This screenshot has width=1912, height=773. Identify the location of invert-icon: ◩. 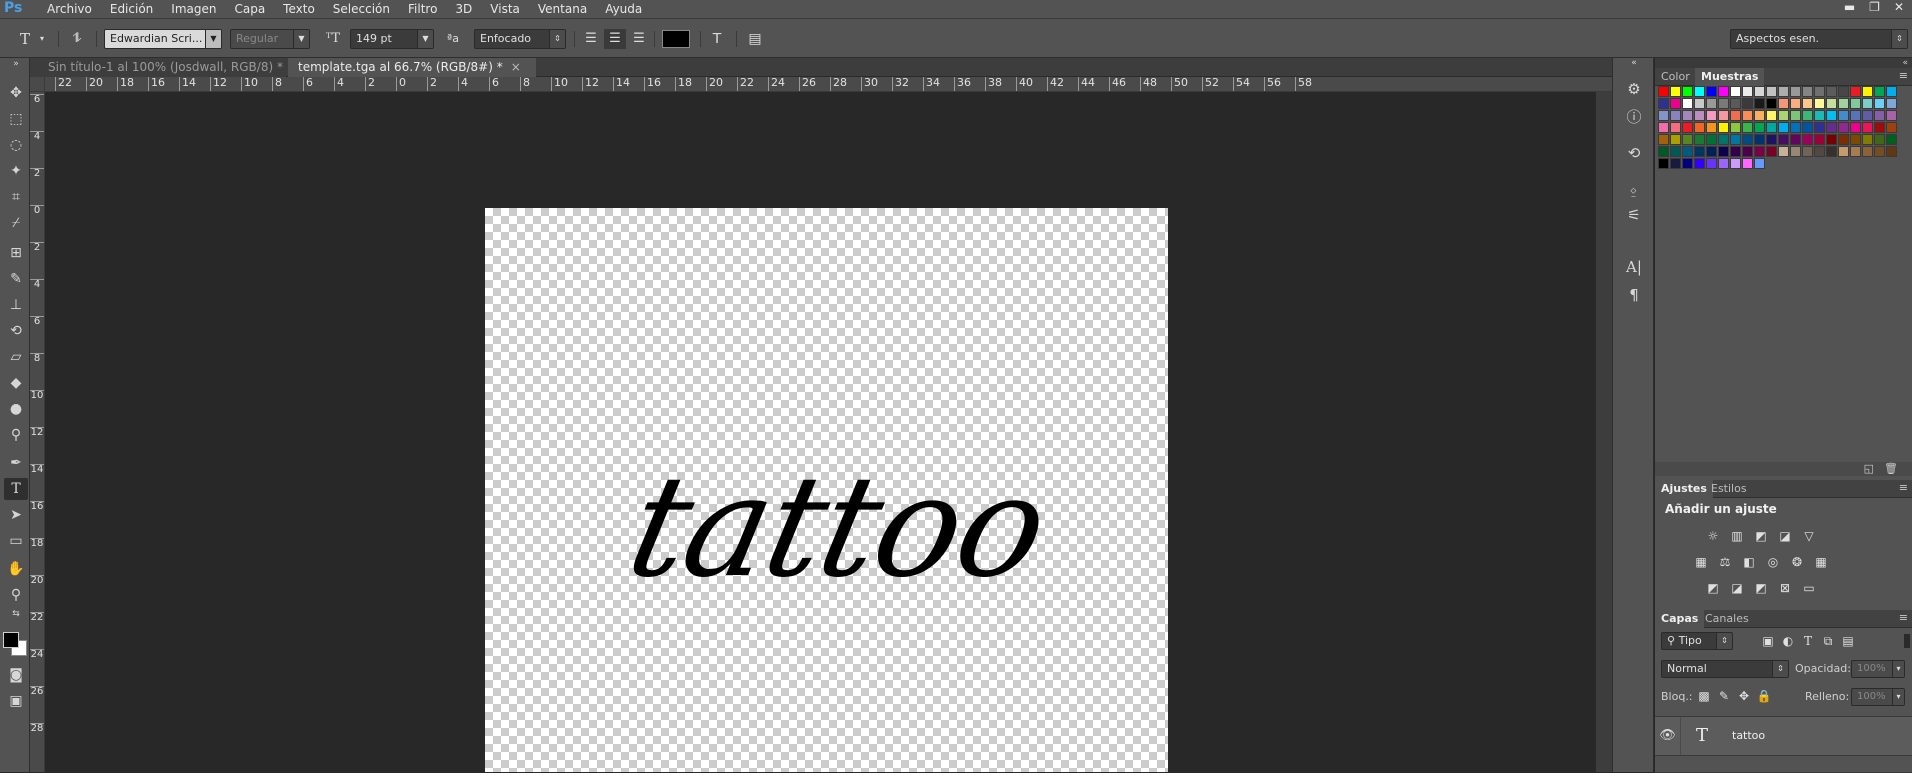
(1713, 588).